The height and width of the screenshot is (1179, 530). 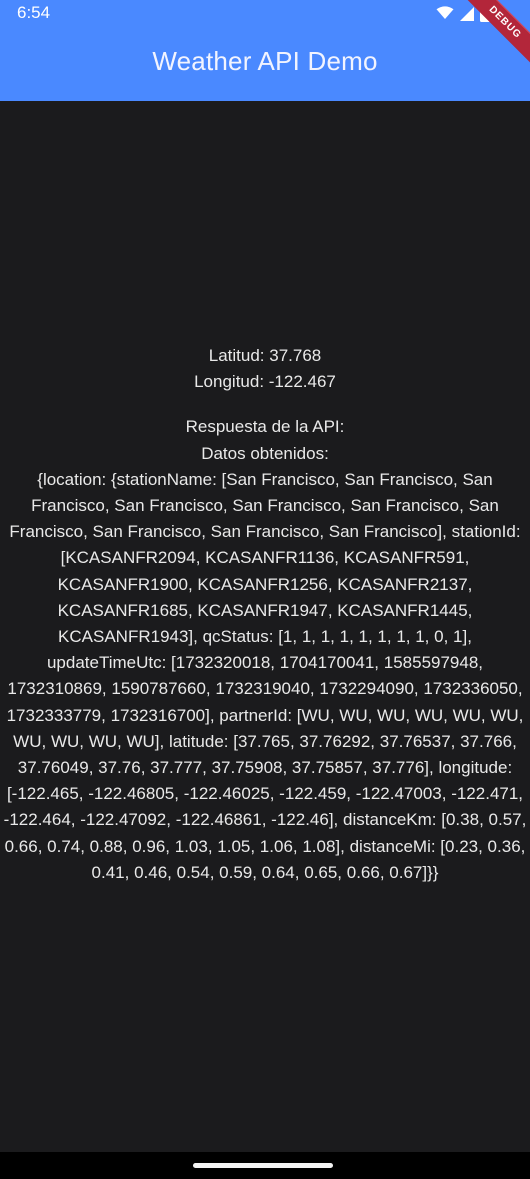 I want to click on latitude-text: Latitud: 37.768, so click(x=265, y=355).